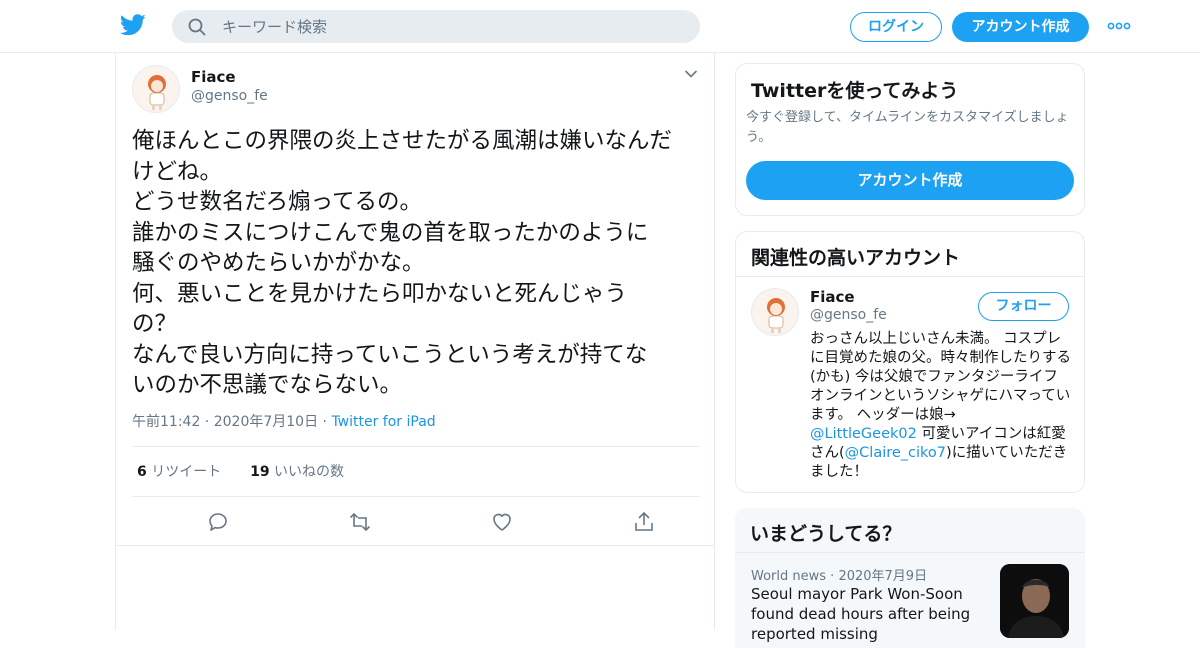 The width and height of the screenshot is (1200, 648). I want to click on trends-card-title: いまどうしてる？, so click(826, 534).